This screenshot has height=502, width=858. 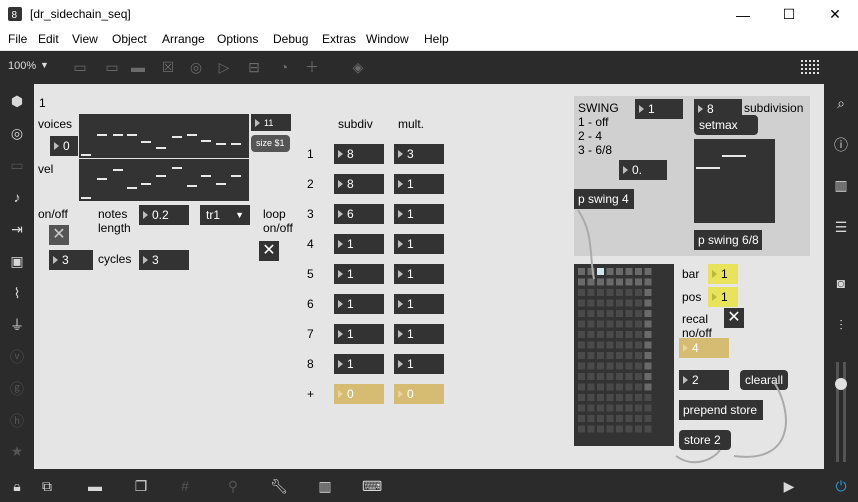 I want to click on tr-umenu: tr1 ▼, so click(x=225, y=215).